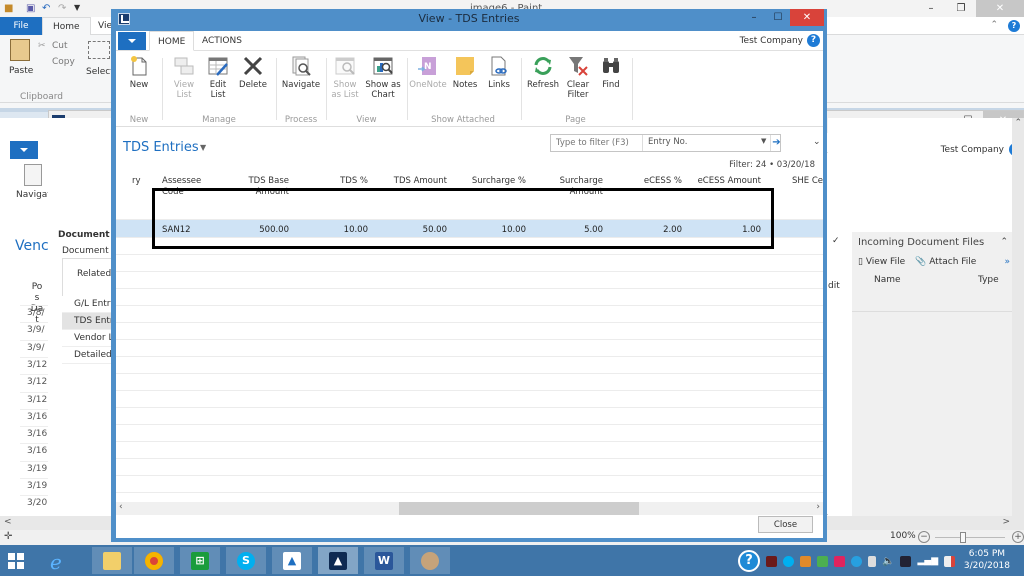  Describe the element at coordinates (139, 72) in the screenshot. I see `new-button: New` at that location.